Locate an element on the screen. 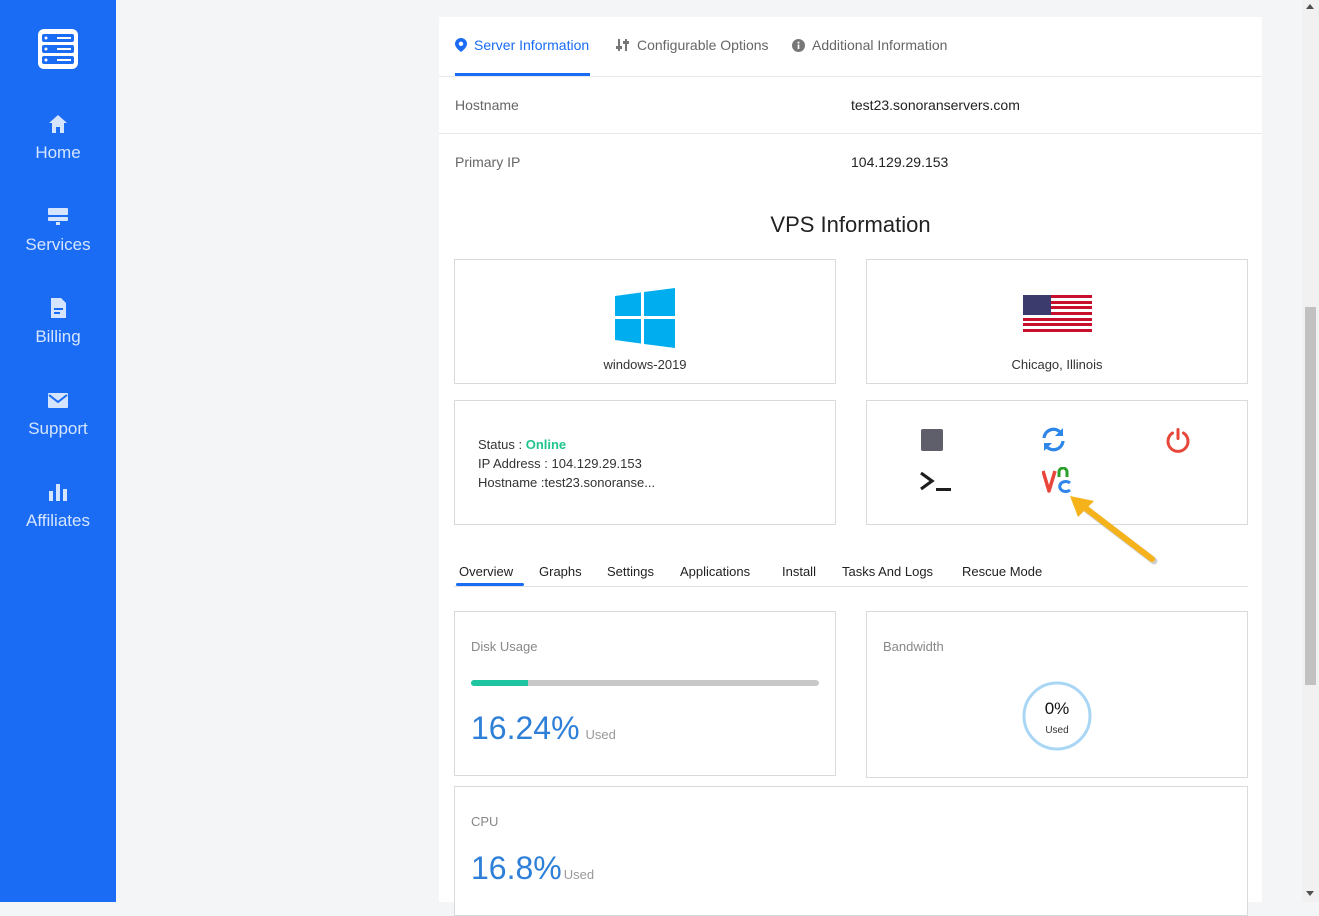  sidebar-item-label: Support is located at coordinates (58, 428).